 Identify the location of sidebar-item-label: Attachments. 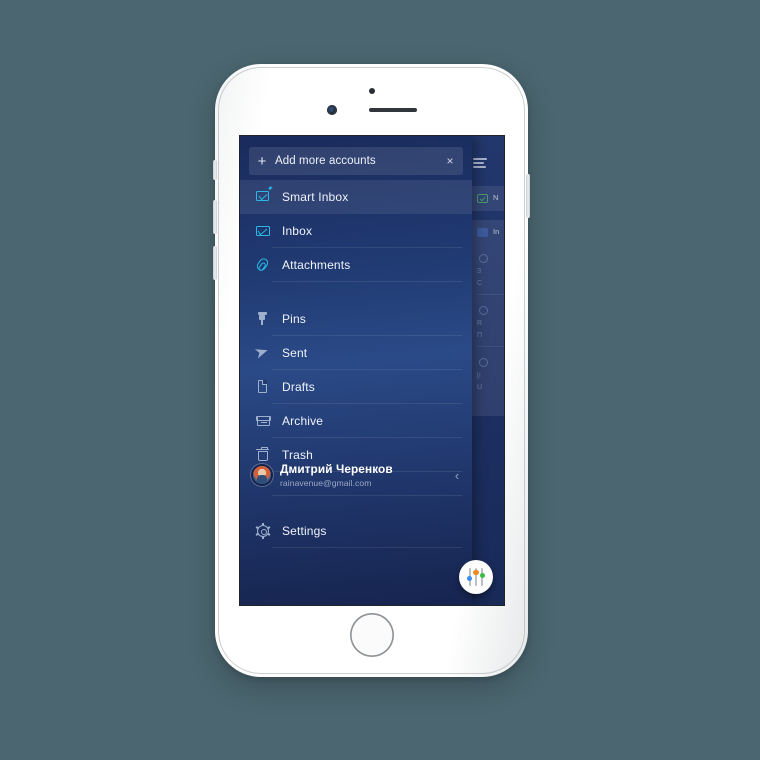
(316, 265).